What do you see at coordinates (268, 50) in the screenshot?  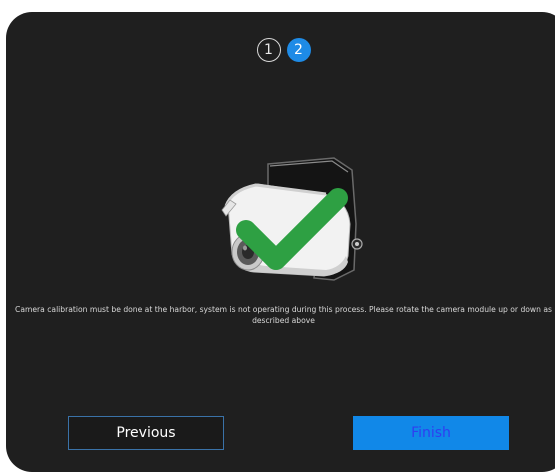 I see `step-1-indicator: 1` at bounding box center [268, 50].